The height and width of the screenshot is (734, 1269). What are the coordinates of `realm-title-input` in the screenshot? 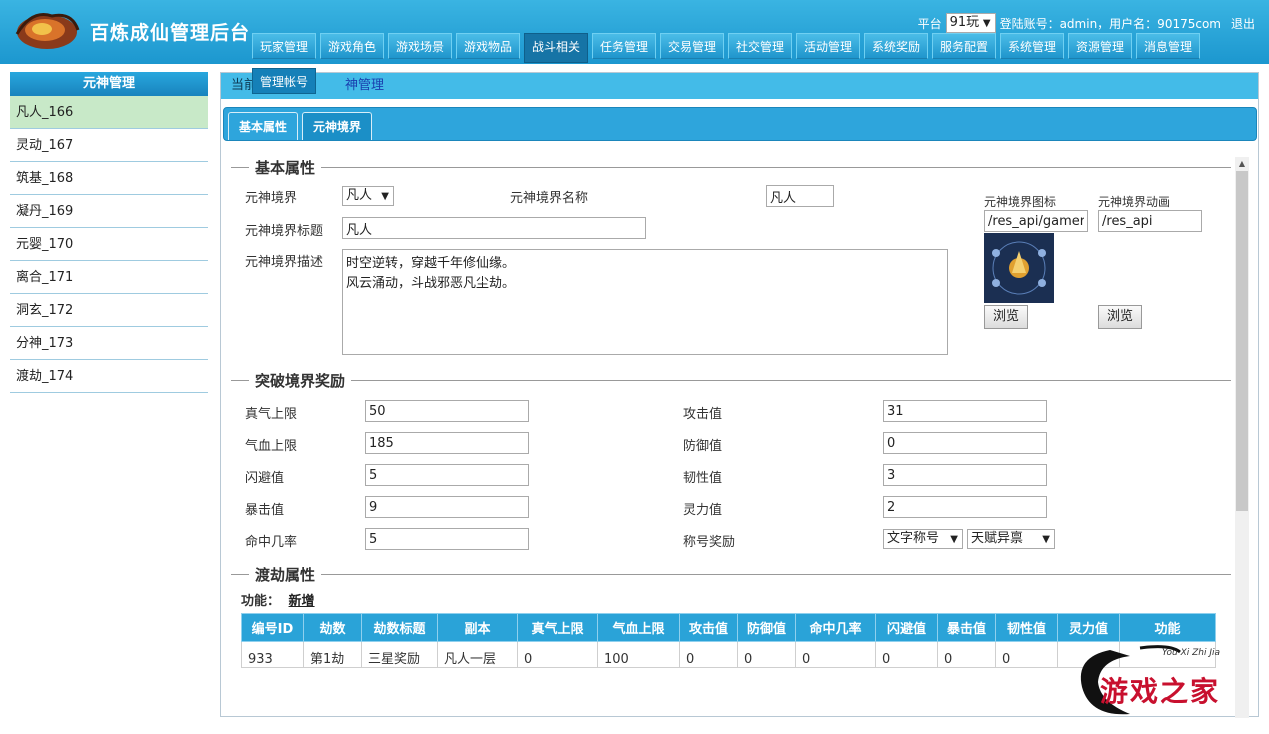 It's located at (494, 228).